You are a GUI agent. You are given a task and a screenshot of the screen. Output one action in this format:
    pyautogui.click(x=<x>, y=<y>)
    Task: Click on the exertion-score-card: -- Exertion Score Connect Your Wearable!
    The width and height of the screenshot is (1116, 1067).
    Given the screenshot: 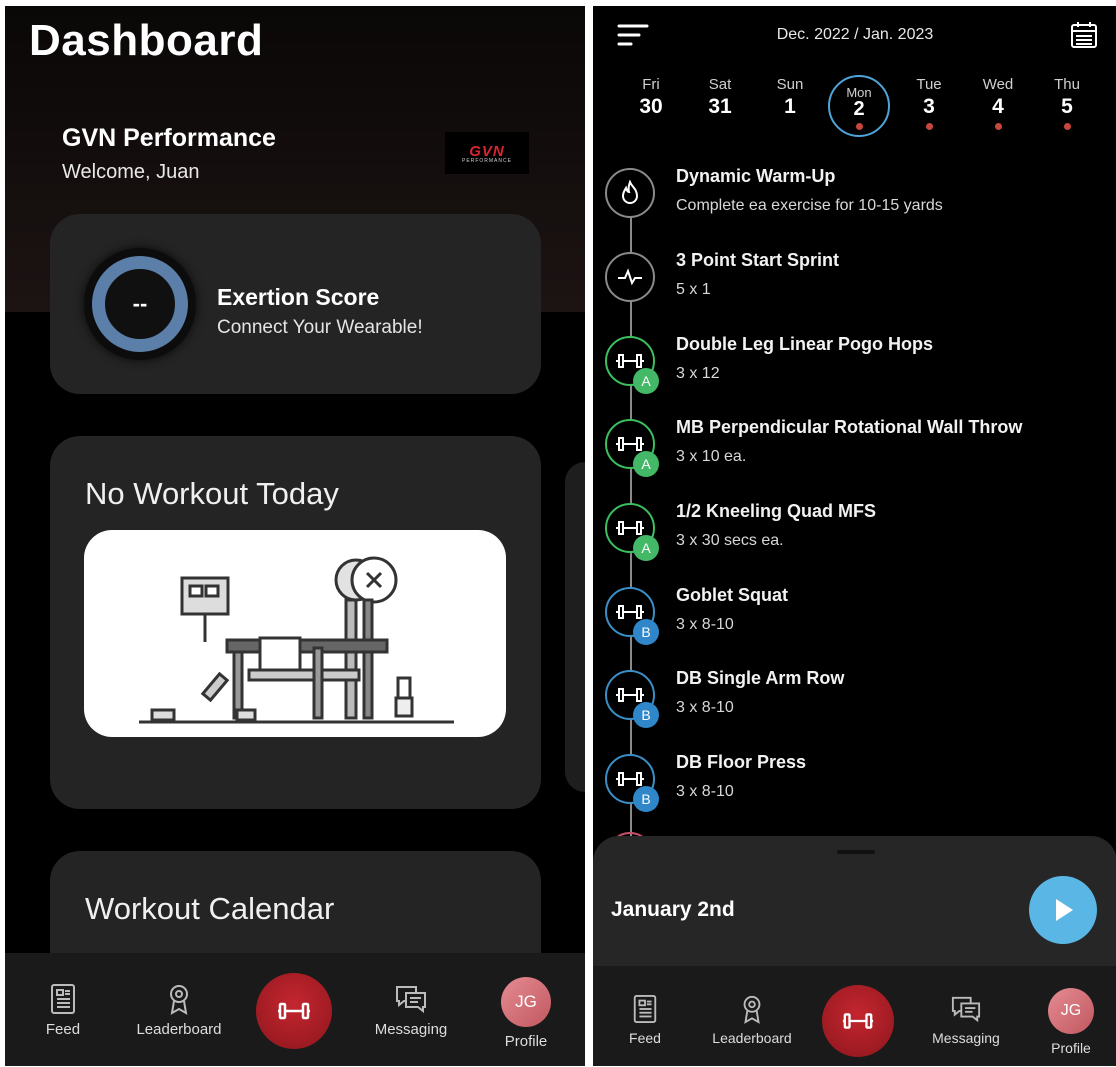 What is the action you would take?
    pyautogui.click(x=295, y=304)
    